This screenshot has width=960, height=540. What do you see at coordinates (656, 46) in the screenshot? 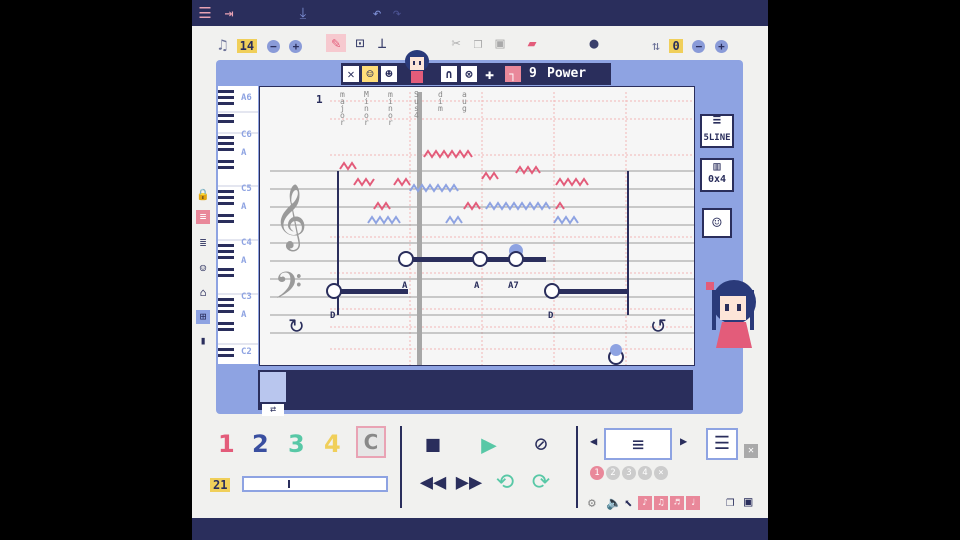
I see `shift-icon: ⇅` at bounding box center [656, 46].